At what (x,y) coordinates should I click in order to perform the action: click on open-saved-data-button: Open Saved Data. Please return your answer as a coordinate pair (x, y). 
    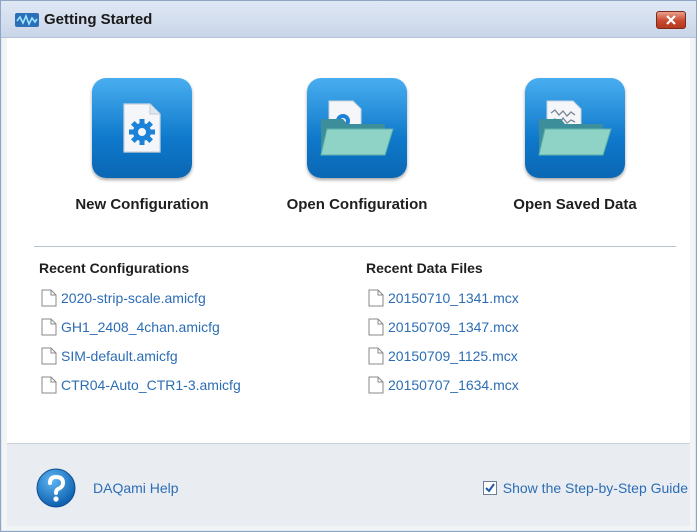
    Looking at the image, I should click on (575, 145).